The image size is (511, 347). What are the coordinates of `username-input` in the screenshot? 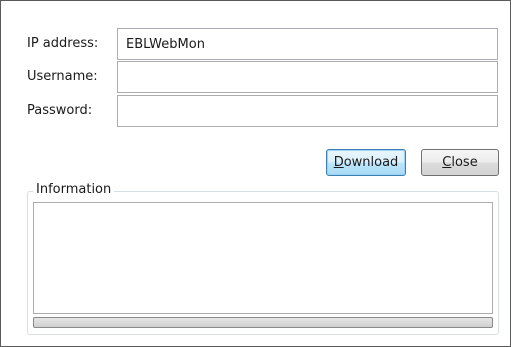 It's located at (307, 77).